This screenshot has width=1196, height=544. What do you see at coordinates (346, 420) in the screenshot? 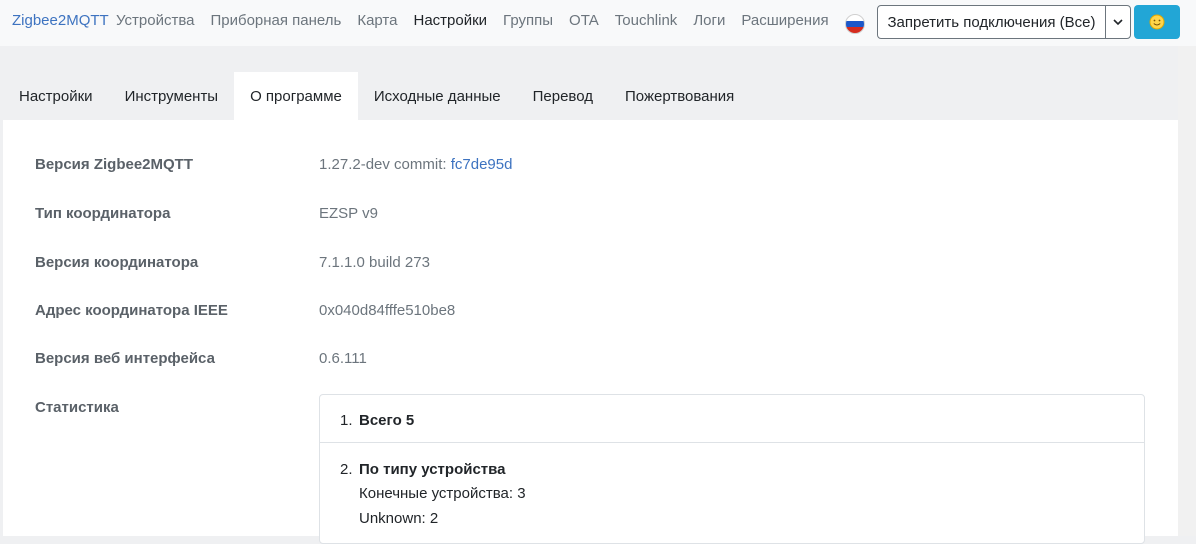
I see `list-number: 1.` at bounding box center [346, 420].